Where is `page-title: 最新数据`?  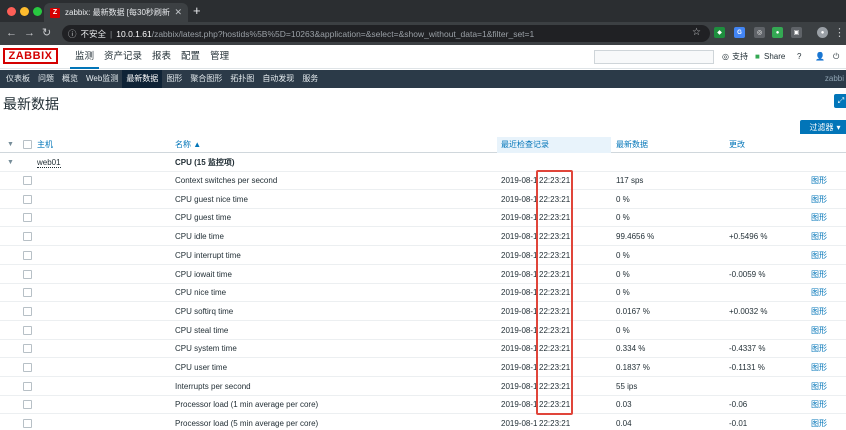 page-title: 最新数据 is located at coordinates (31, 104).